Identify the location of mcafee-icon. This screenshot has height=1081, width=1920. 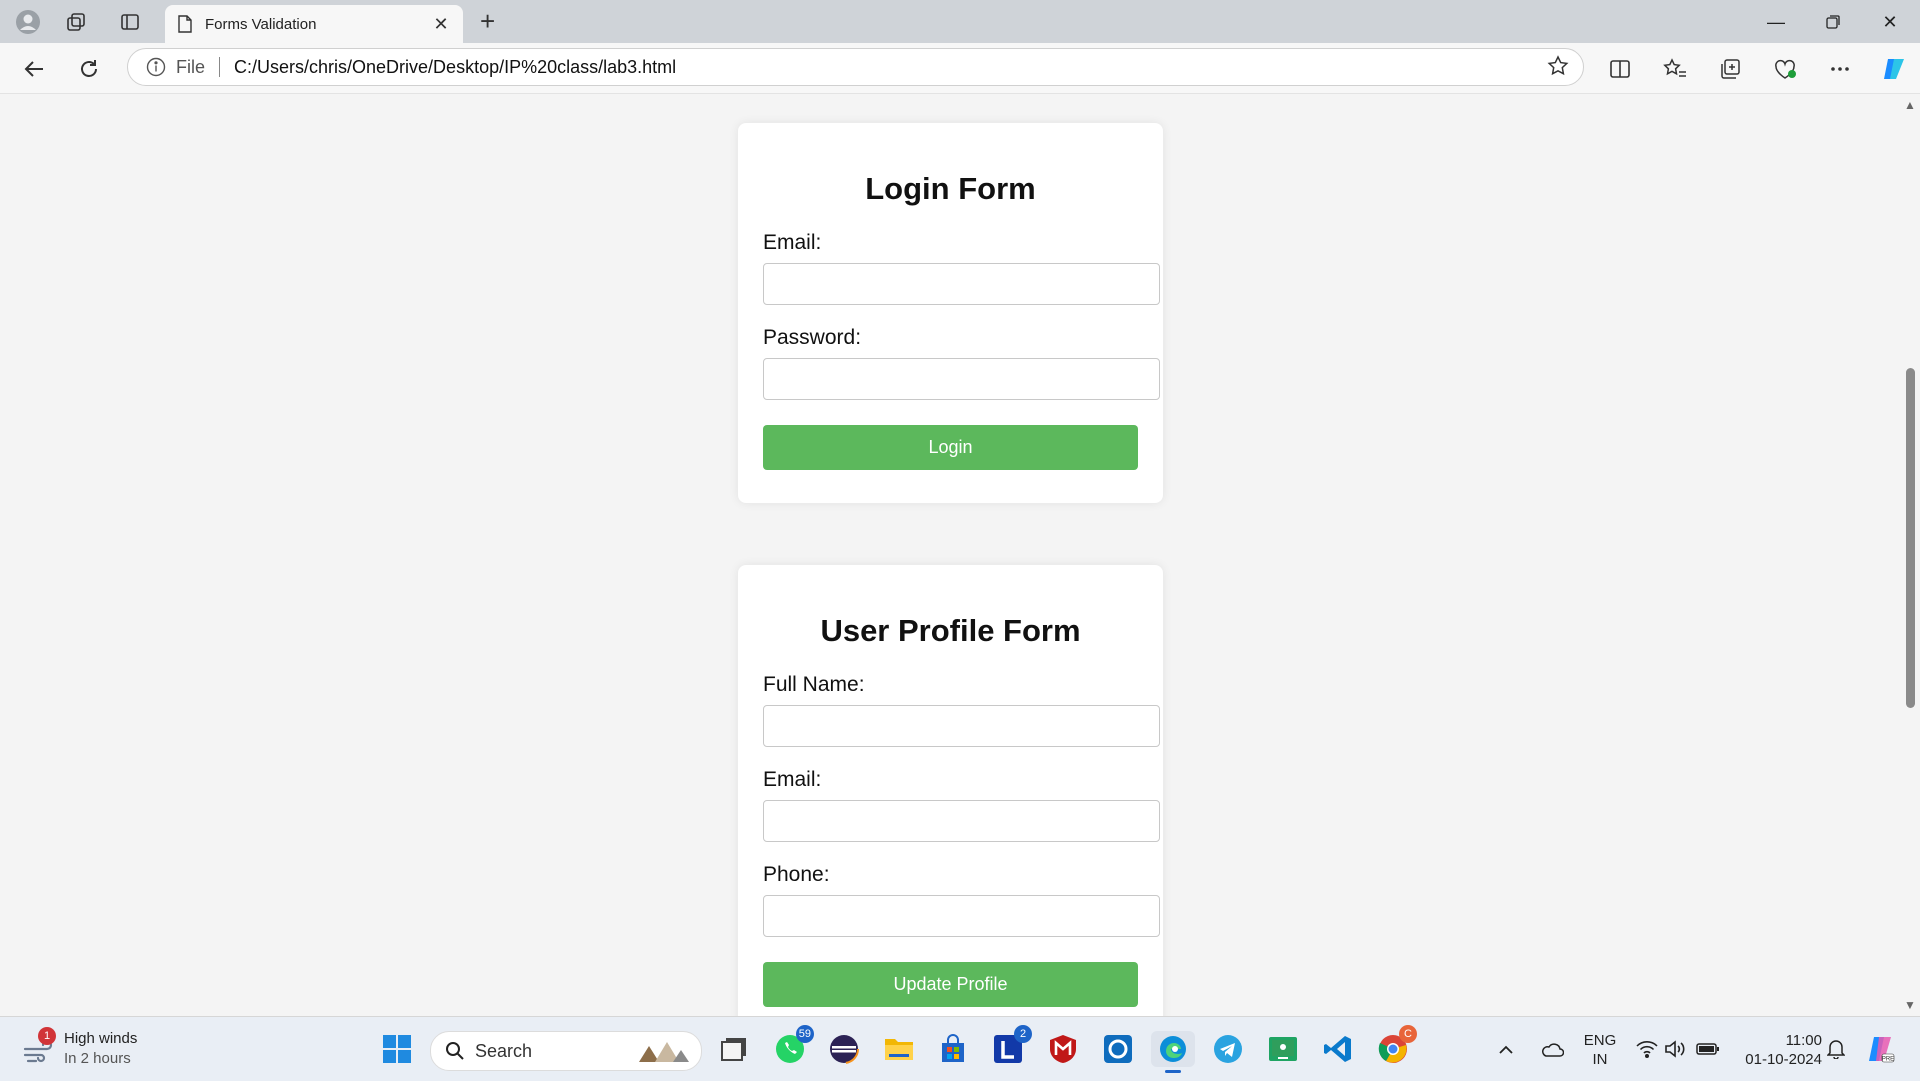
(1063, 1049).